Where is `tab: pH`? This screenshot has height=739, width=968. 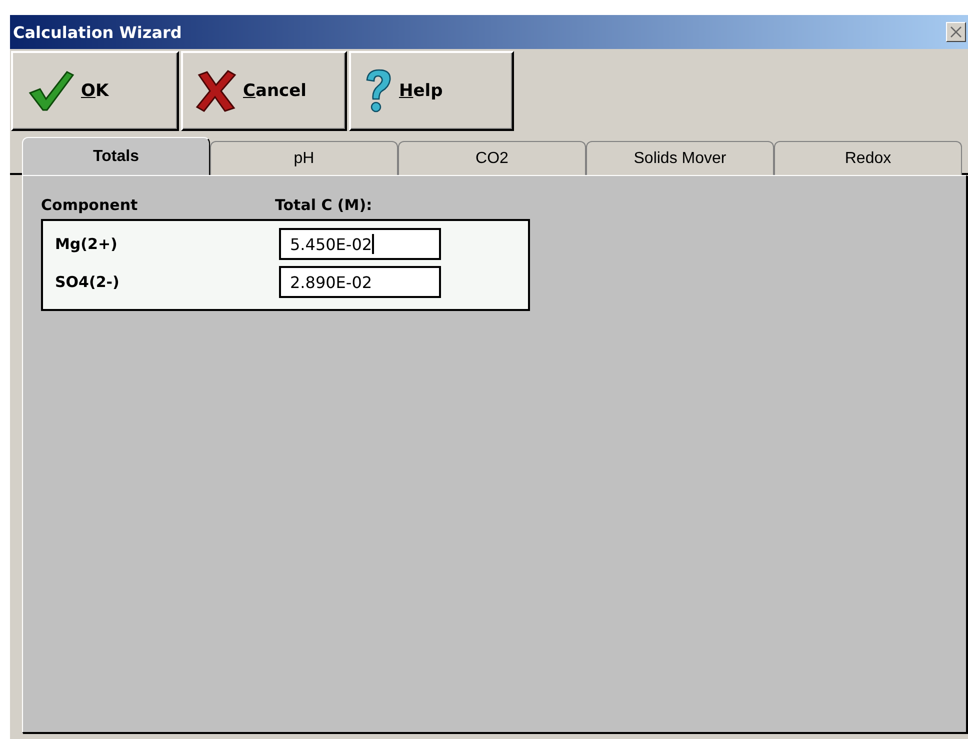 tab: pH is located at coordinates (304, 158).